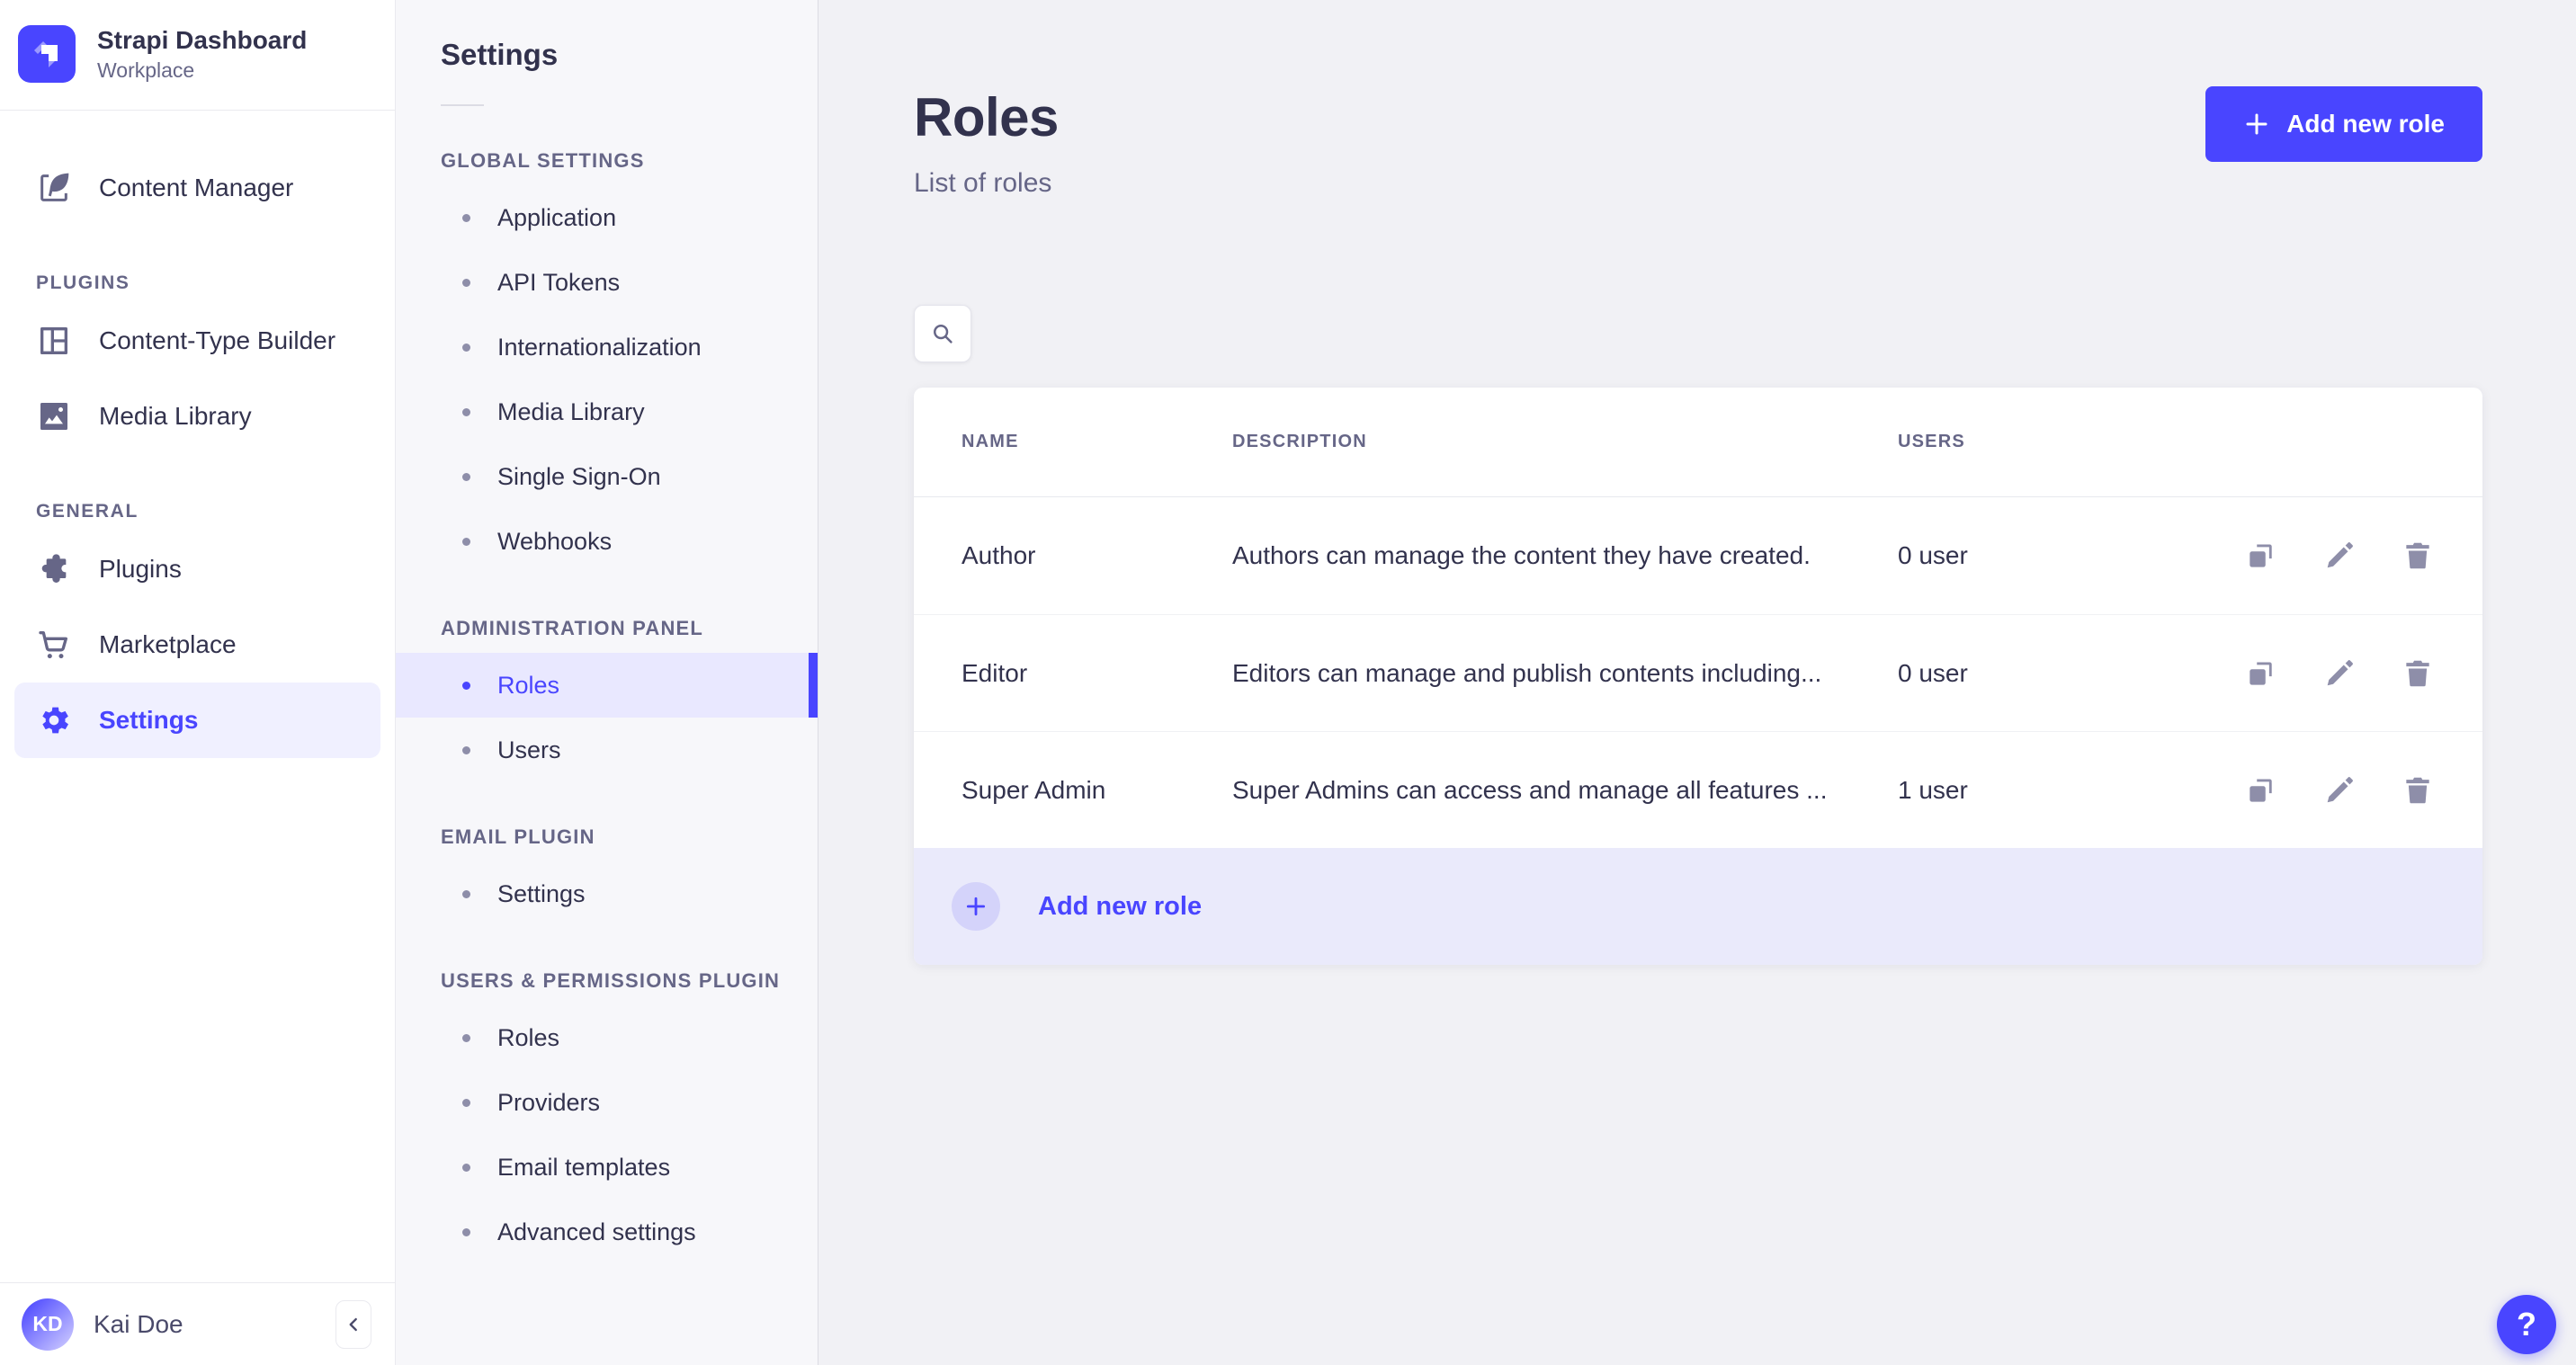 This screenshot has height=1365, width=2576. Describe the element at coordinates (1698, 443) in the screenshot. I see `table-header-row: NAME DESCRIPTION USERS` at that location.